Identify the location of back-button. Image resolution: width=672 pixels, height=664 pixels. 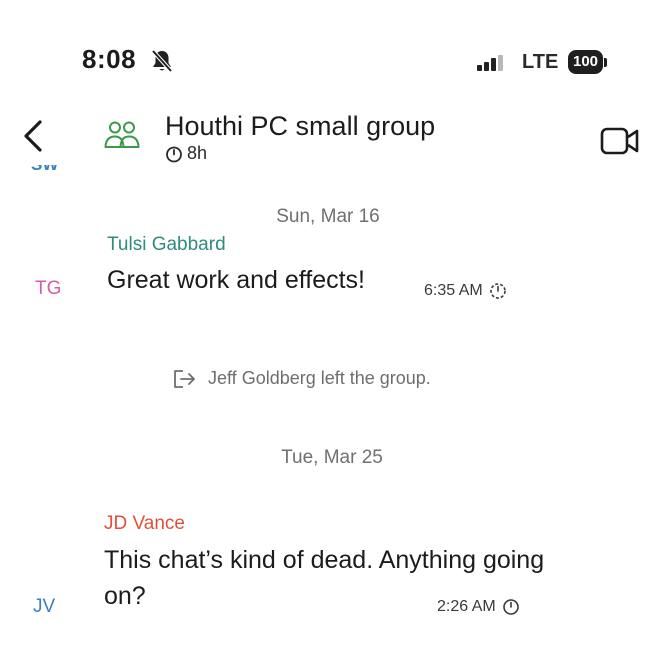
(33, 136).